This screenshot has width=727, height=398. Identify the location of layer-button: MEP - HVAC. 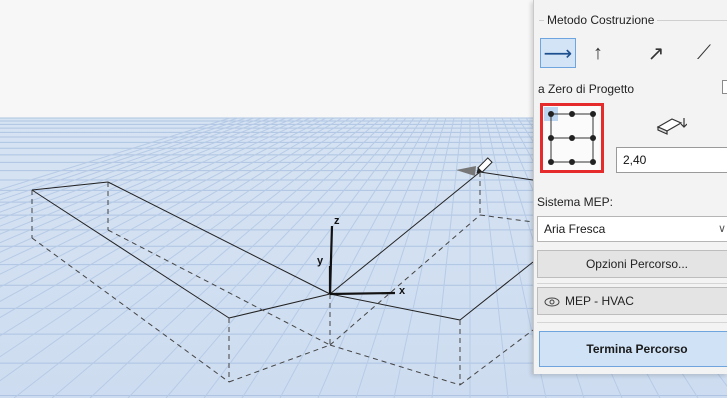
(632, 301).